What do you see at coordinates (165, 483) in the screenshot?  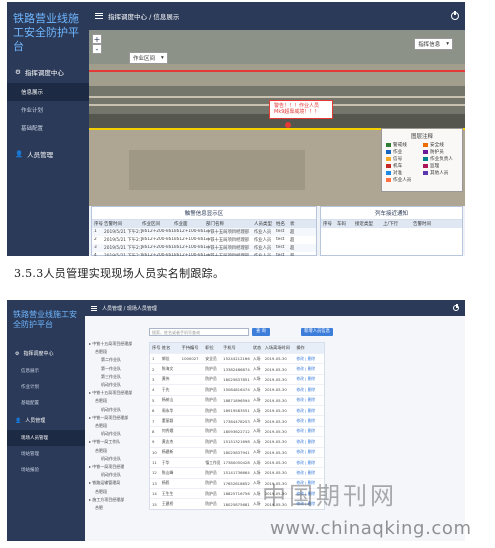 I see `table-cell: 杨毅` at bounding box center [165, 483].